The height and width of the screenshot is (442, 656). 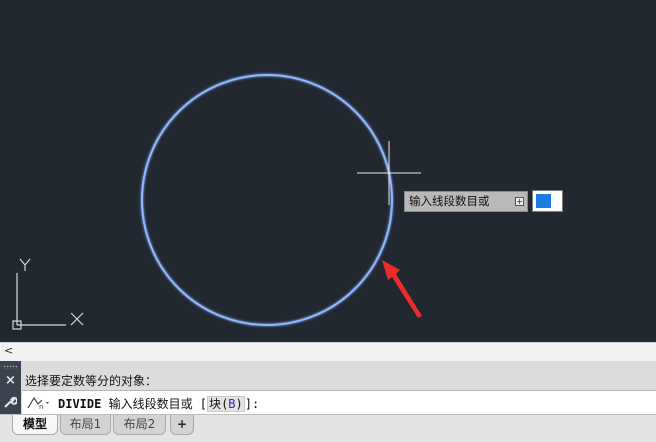 I want to click on option-label: 块, so click(x=215, y=404).